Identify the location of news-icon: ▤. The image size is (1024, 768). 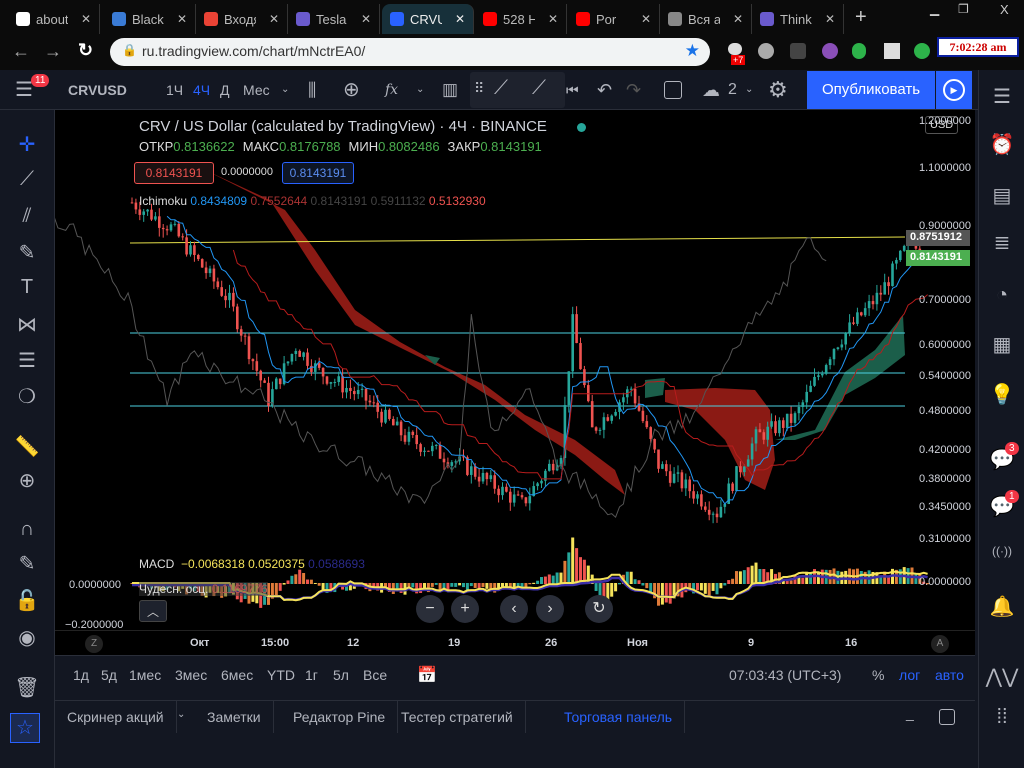
(1001, 195).